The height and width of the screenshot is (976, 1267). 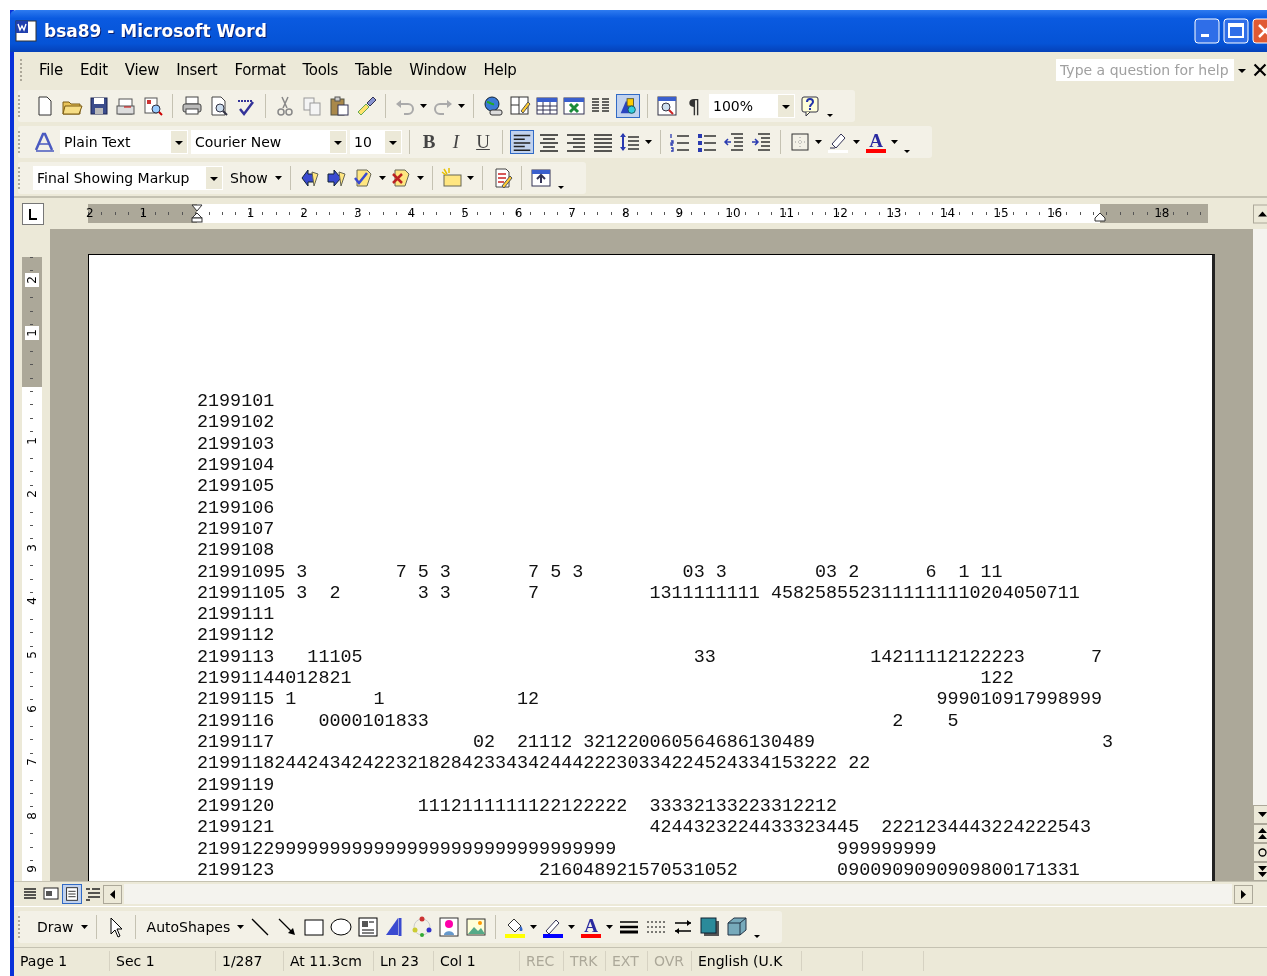 I want to click on text-line: 2199123 216048921570531052 0900909090909800171331, so click(x=639, y=870).